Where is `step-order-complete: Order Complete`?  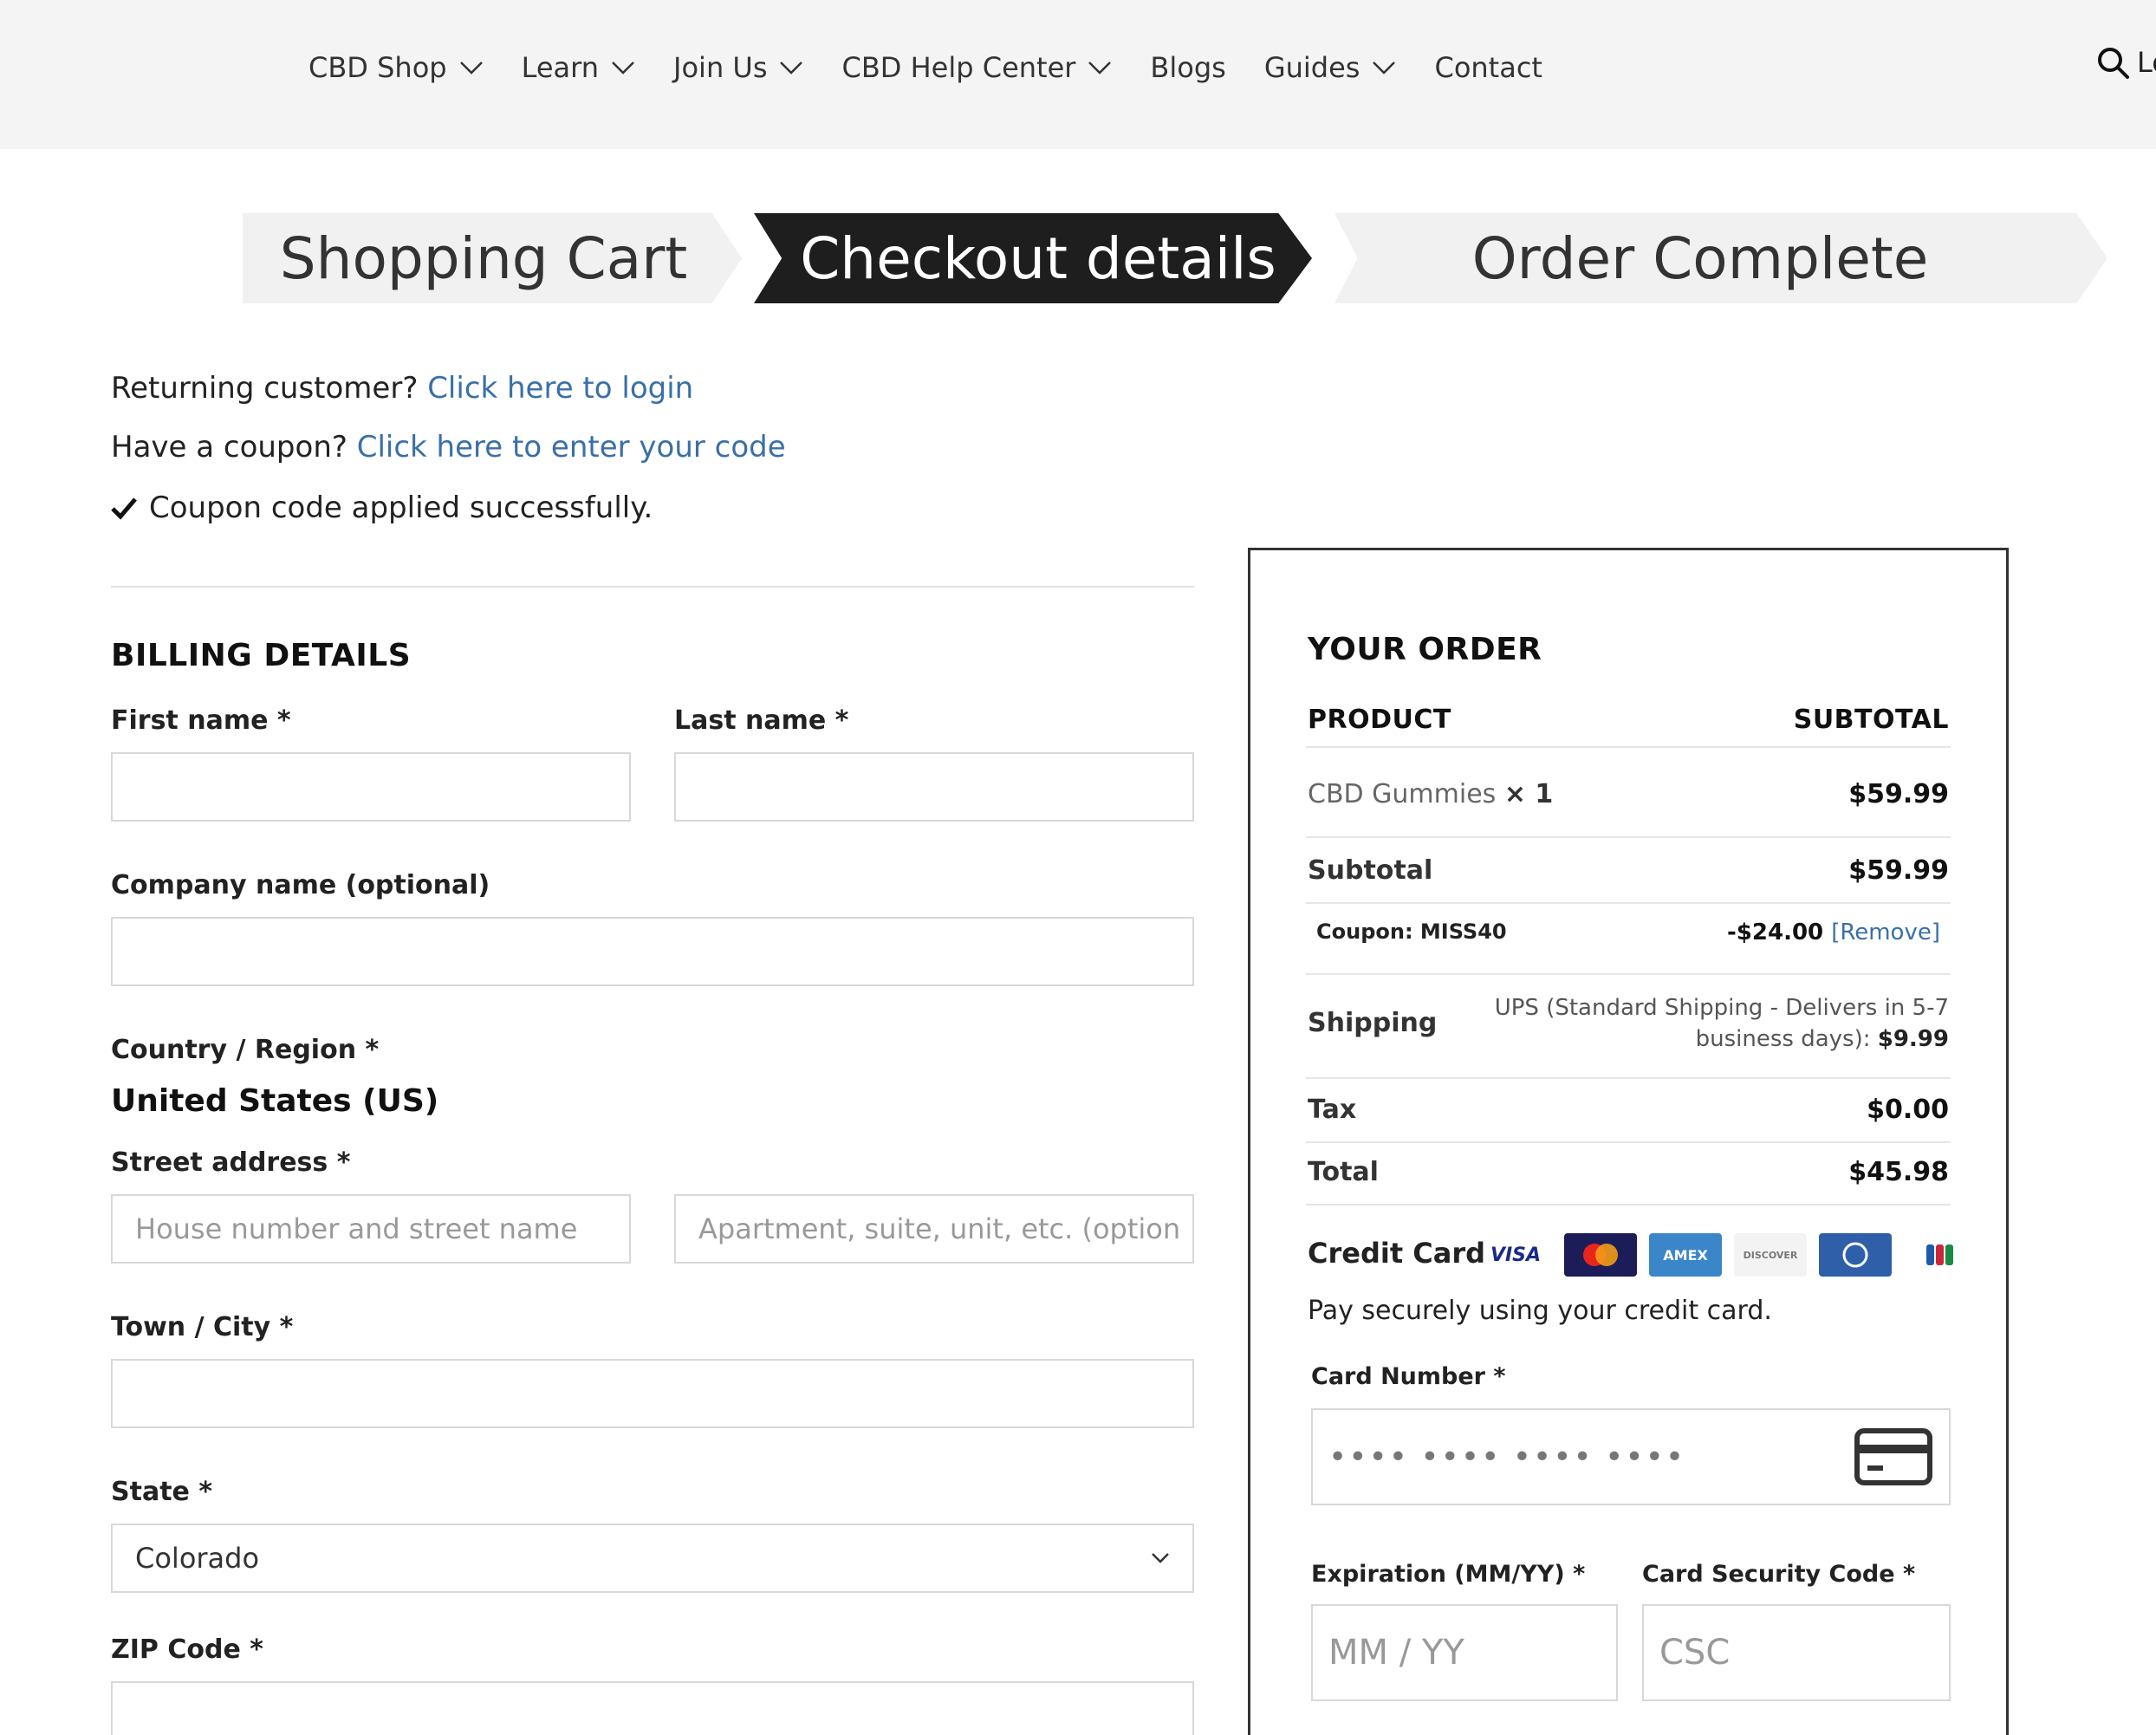
step-order-complete: Order Complete is located at coordinates (1721, 258).